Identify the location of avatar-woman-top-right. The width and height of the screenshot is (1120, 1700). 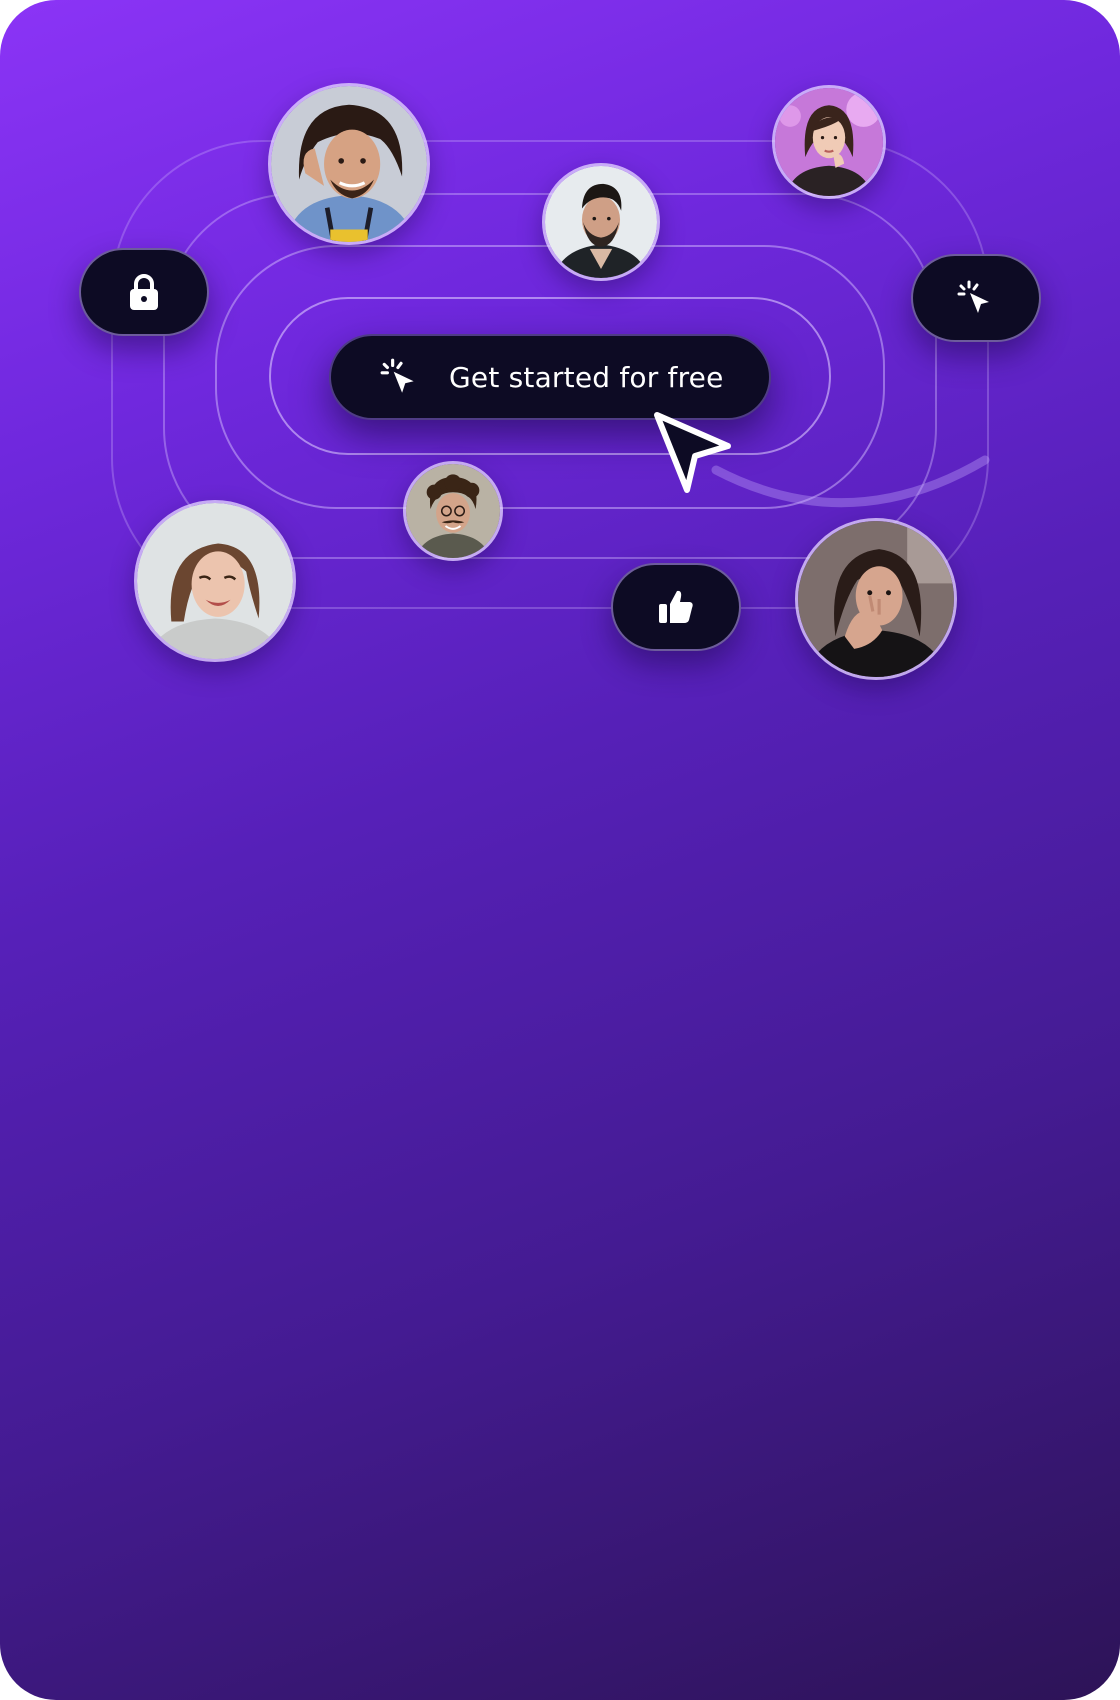
(829, 142).